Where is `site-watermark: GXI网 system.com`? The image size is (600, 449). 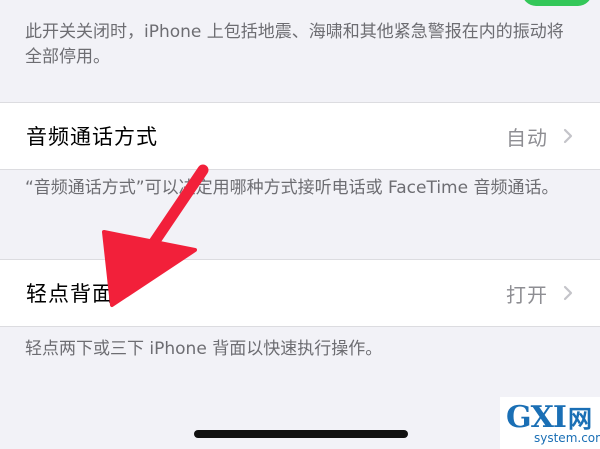 site-watermark: GXI网 system.com is located at coordinates (550, 423).